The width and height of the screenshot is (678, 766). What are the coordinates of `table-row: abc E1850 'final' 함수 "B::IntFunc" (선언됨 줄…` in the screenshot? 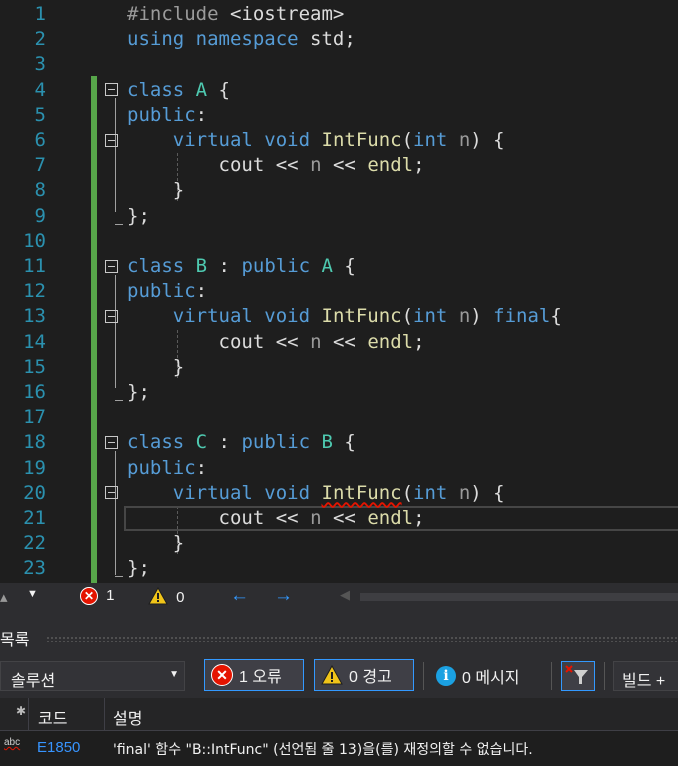 It's located at (339, 748).